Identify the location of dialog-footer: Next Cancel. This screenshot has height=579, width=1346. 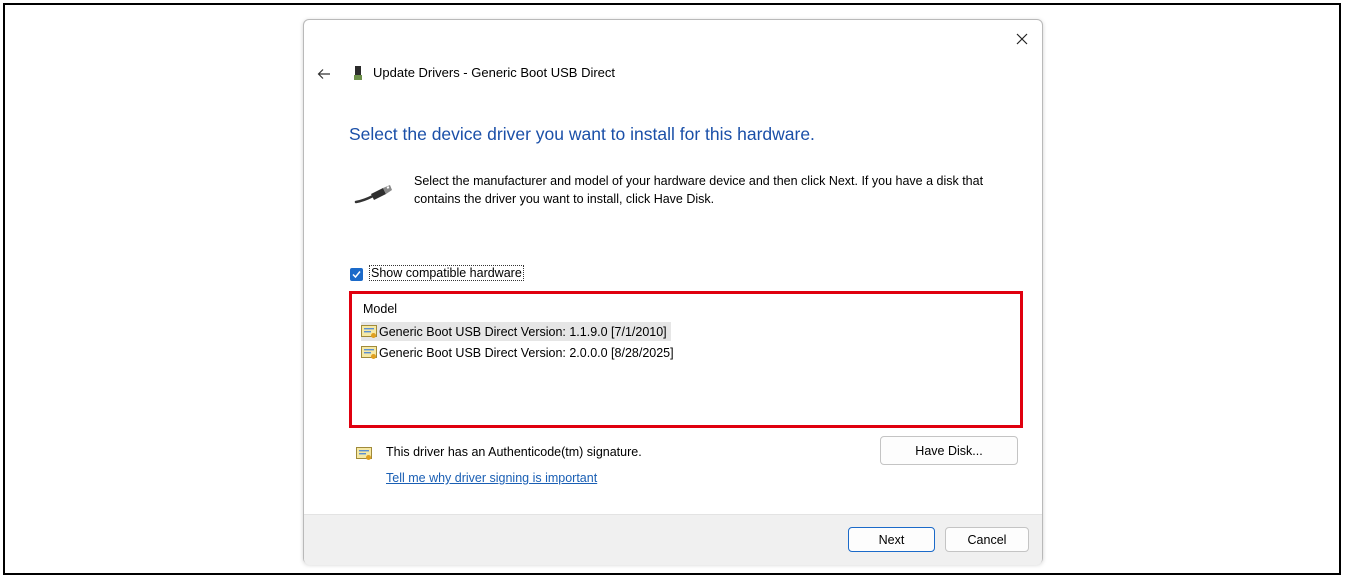
(673, 539).